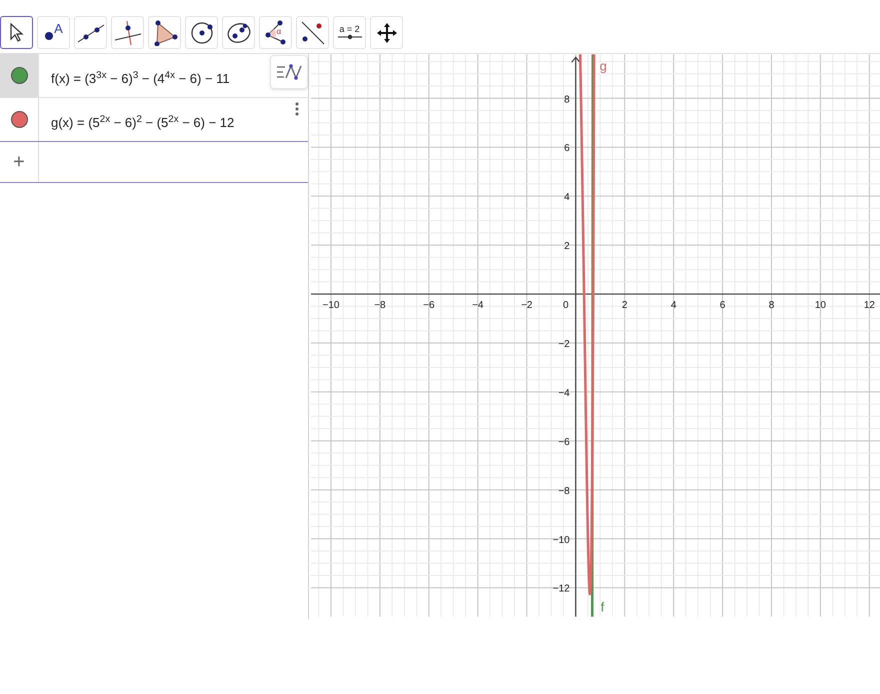 The image size is (880, 694). Describe the element at coordinates (602, 607) in the screenshot. I see `curve-label: f` at that location.